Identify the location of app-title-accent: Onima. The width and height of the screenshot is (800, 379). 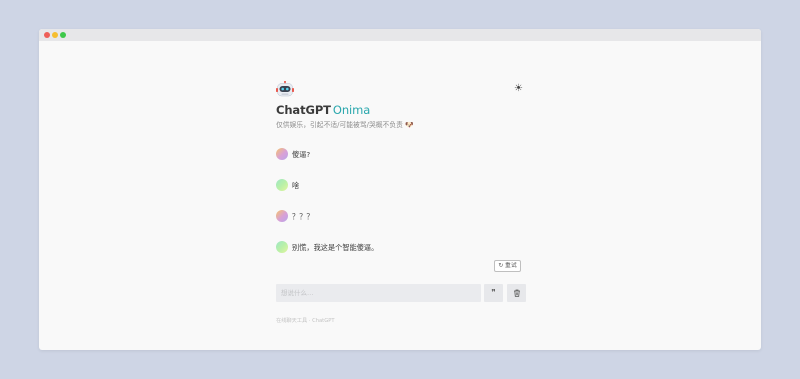
(351, 110).